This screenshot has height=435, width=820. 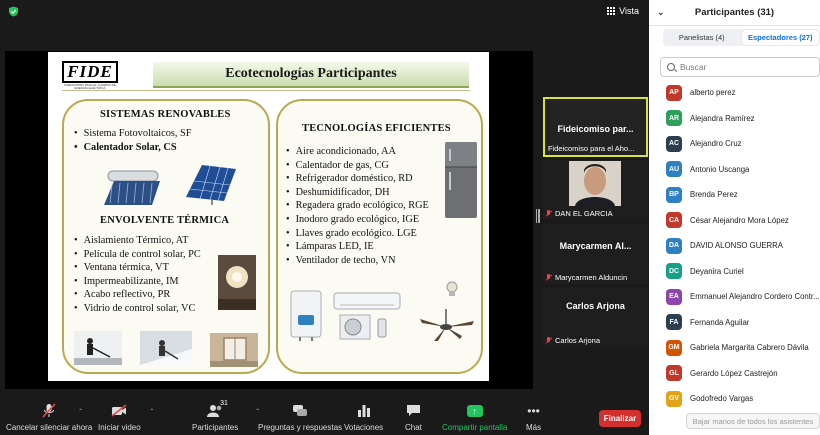 What do you see at coordinates (357, 166) in the screenshot?
I see `efficient-tech-item: Calentador de gas, CG` at bounding box center [357, 166].